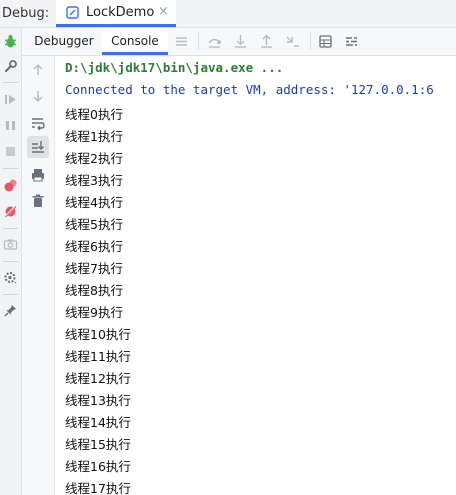 The image size is (456, 495). What do you see at coordinates (10, 244) in the screenshot?
I see `camera-icon` at bounding box center [10, 244].